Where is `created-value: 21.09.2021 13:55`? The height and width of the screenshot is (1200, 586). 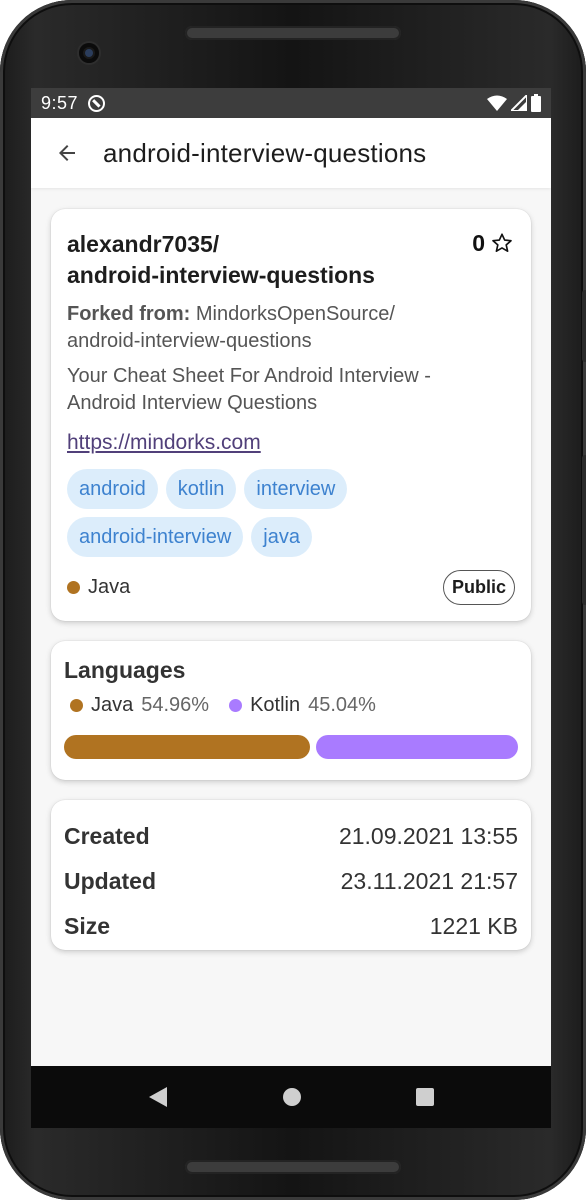
created-value: 21.09.2021 13:55 is located at coordinates (428, 836).